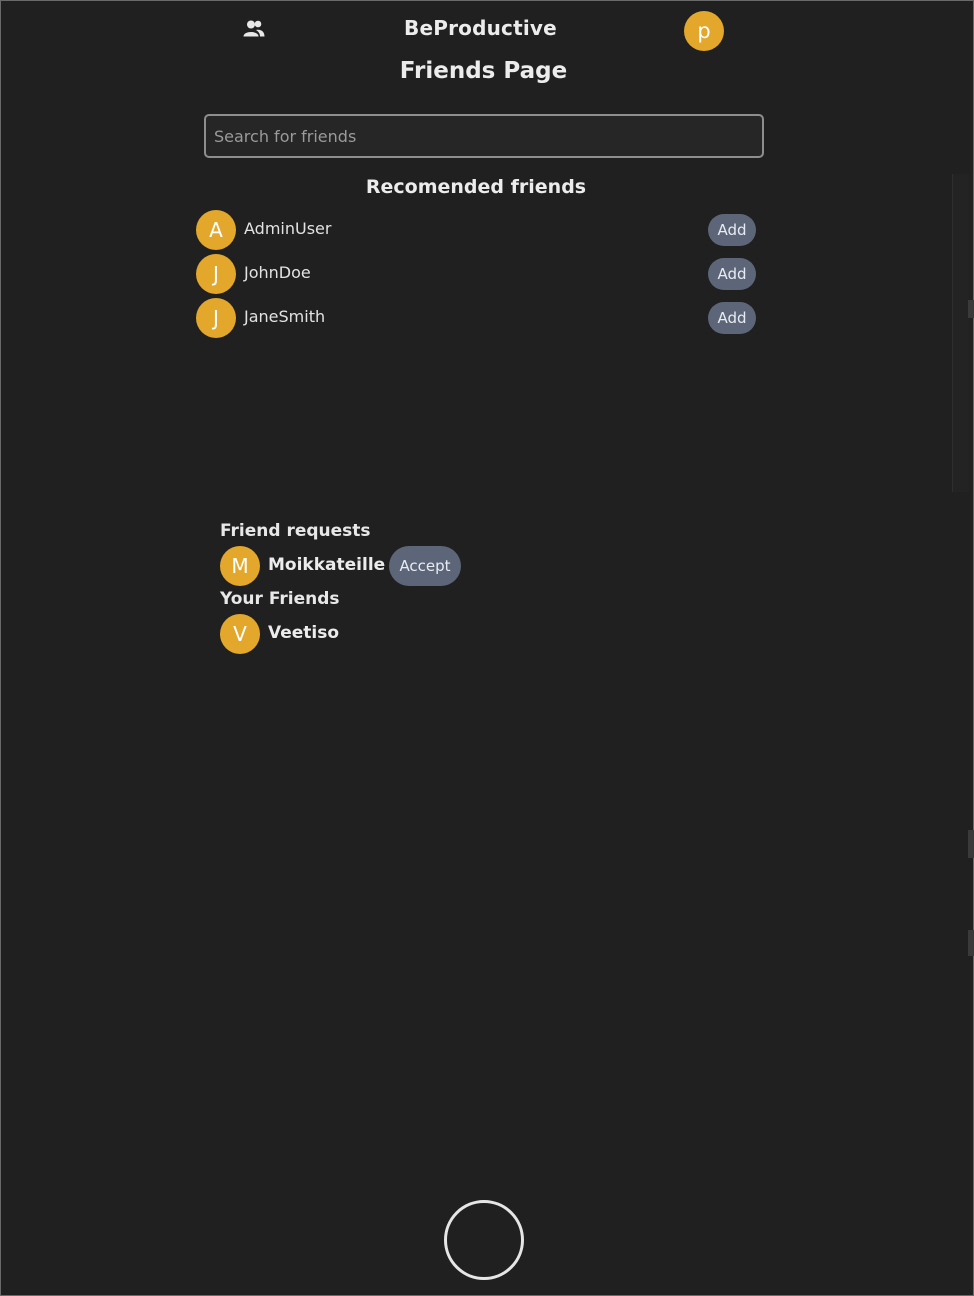 The image size is (974, 1296). Describe the element at coordinates (304, 633) in the screenshot. I see `friend-name: Veetiso` at that location.